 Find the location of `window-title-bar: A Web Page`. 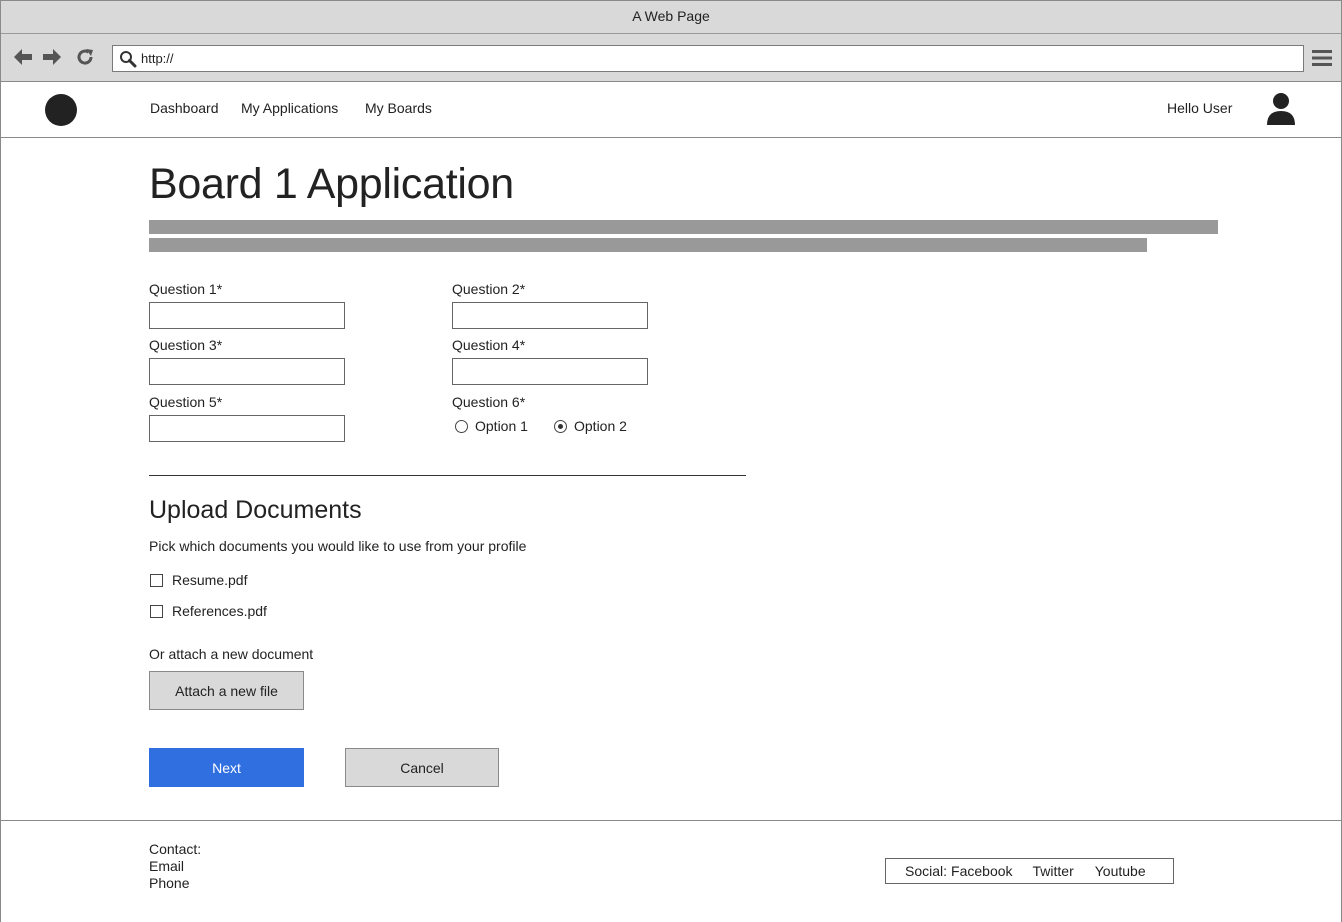

window-title-bar: A Web Page is located at coordinates (671, 17).